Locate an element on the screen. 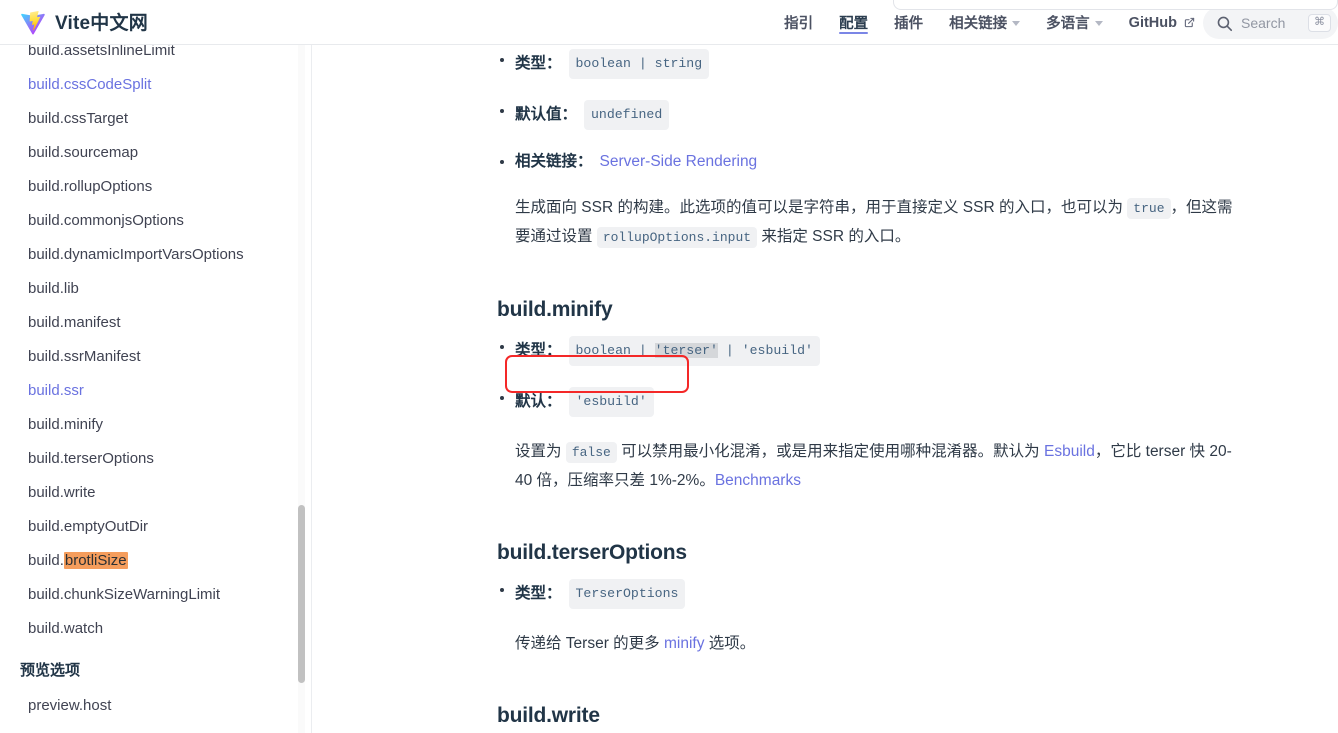  sidebar-item-build-csscodesplit: build.cssCodeSplit is located at coordinates (155, 84).